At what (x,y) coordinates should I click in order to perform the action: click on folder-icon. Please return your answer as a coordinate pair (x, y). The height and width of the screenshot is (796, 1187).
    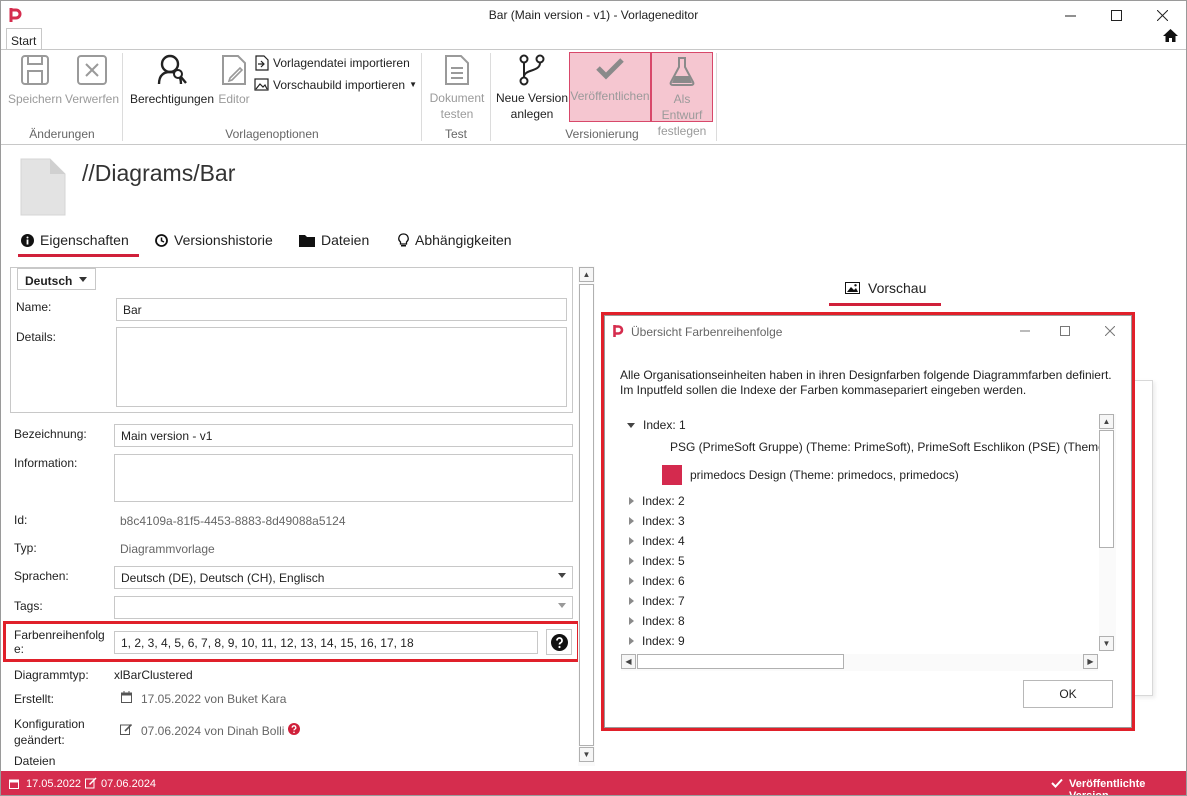
    Looking at the image, I should click on (307, 240).